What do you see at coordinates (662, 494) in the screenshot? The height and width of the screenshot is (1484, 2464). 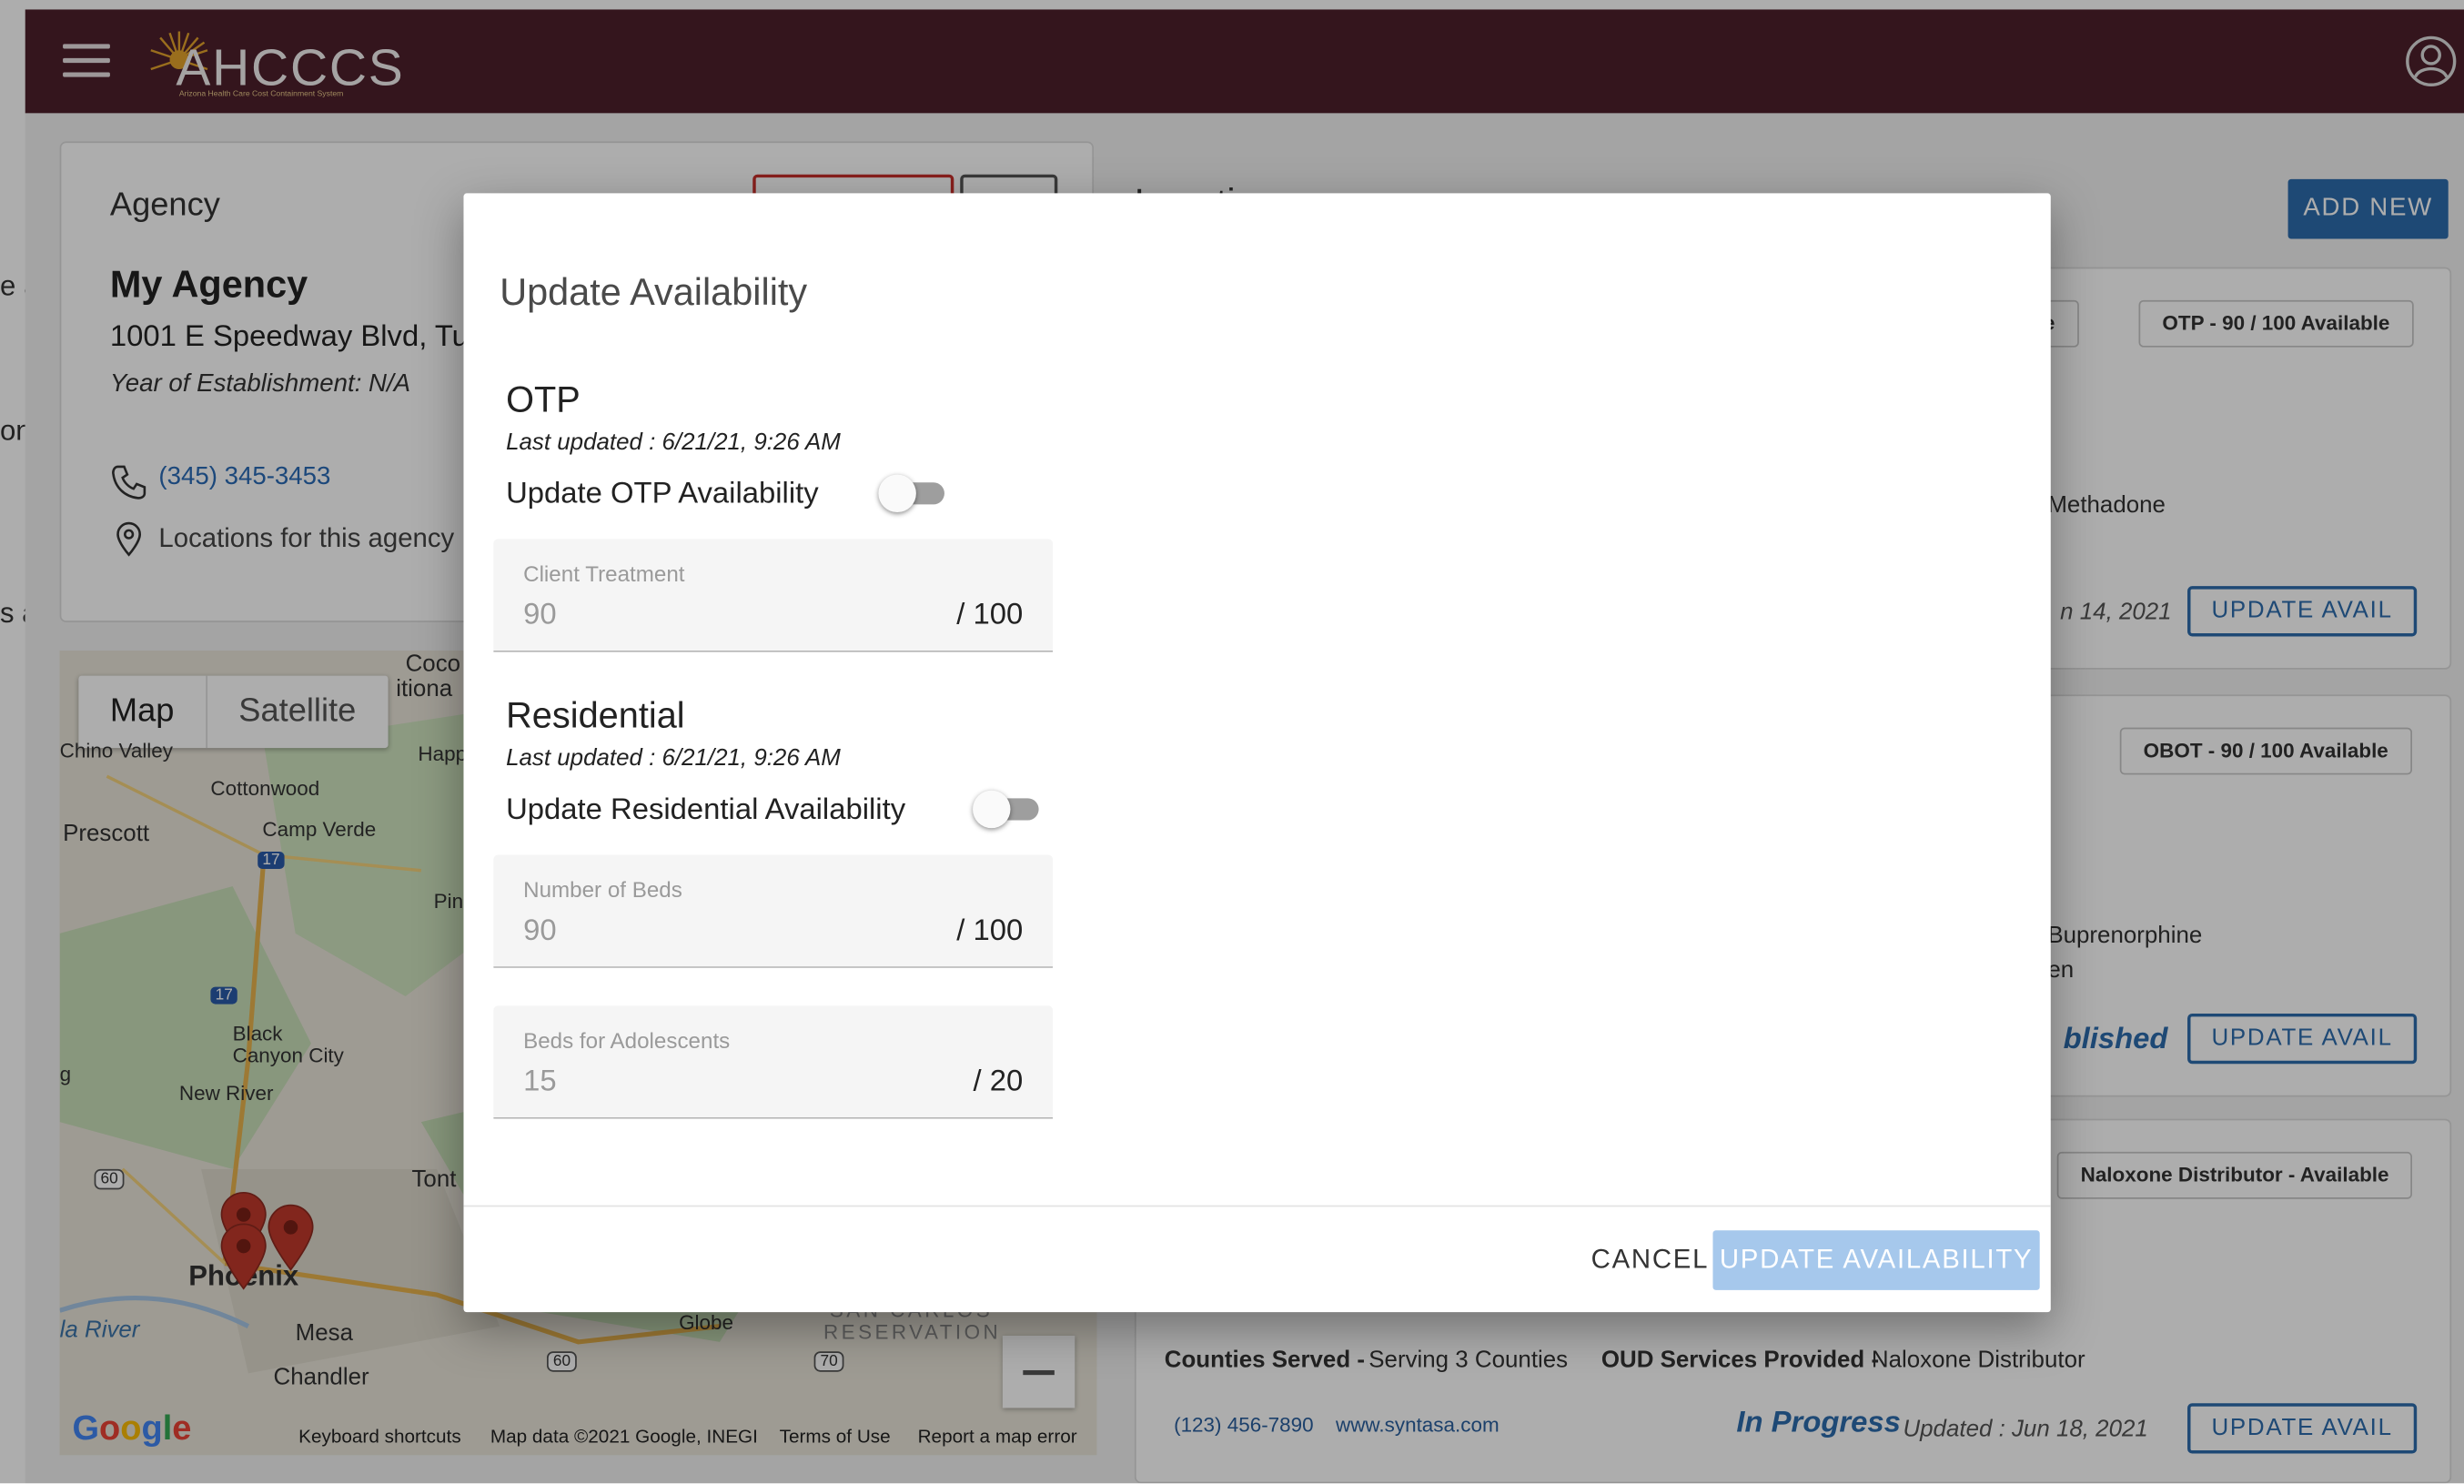 I see `otp-toggle-label: Update OTP Availability` at bounding box center [662, 494].